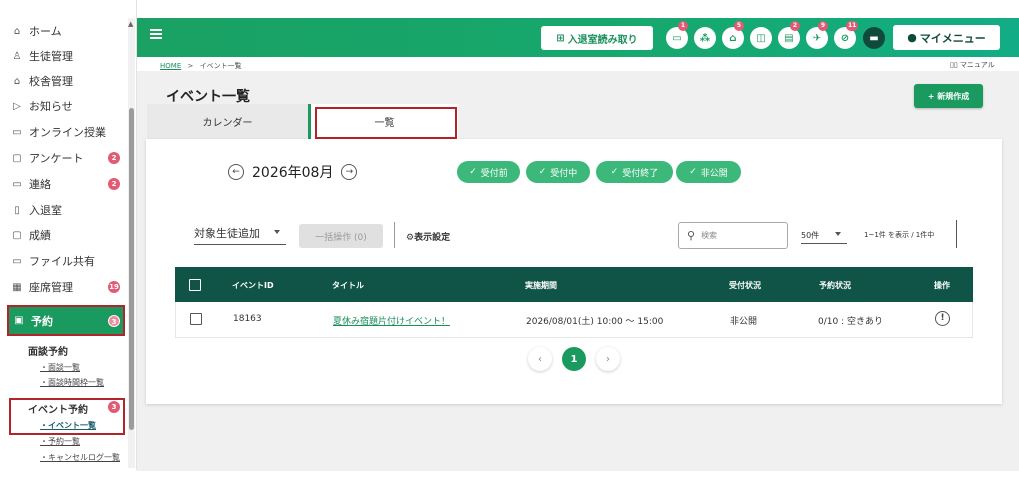  I want to click on sidebar-item-label: お知らせ, so click(51, 106).